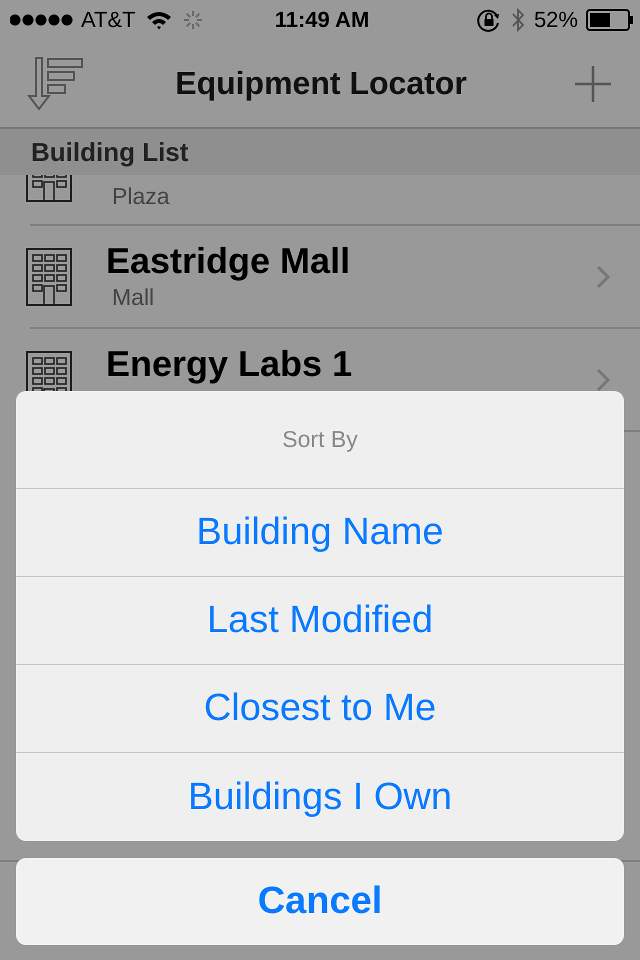  Describe the element at coordinates (229, 261) in the screenshot. I see `building-name: Eastridge Mall` at that location.